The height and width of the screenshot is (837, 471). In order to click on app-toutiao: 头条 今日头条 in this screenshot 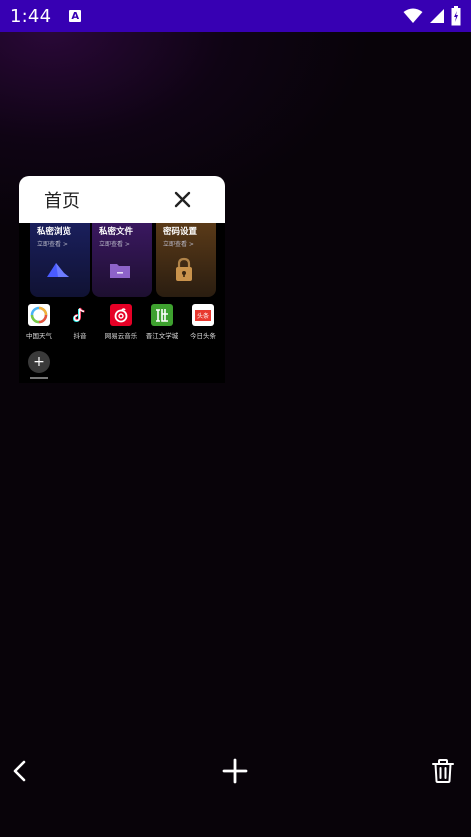, I will do `click(203, 322)`.